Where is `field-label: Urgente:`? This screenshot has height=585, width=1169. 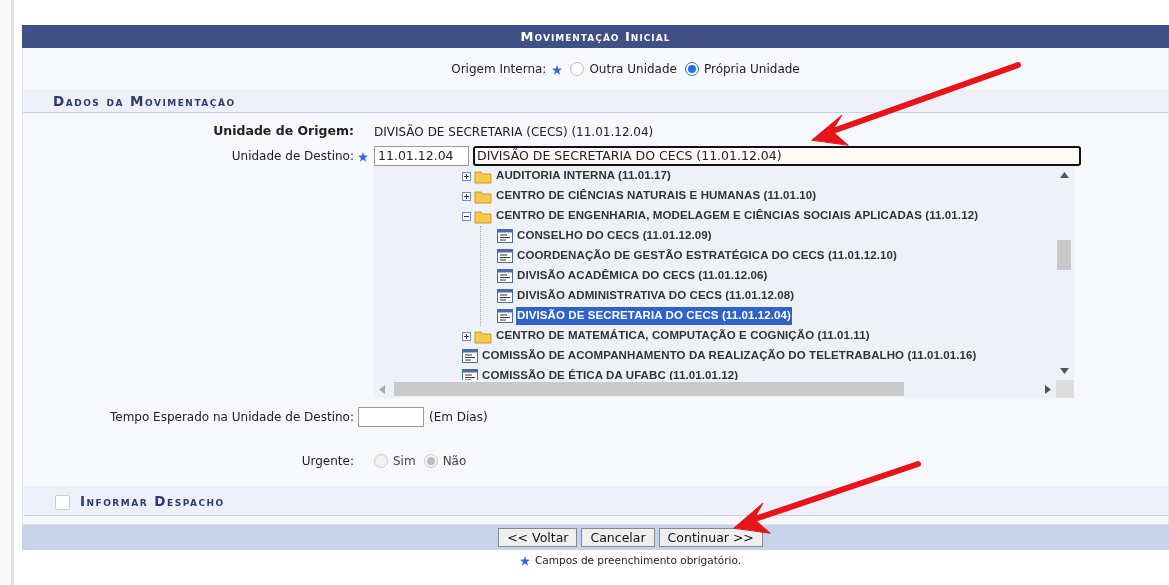
field-label: Urgente: is located at coordinates (327, 461).